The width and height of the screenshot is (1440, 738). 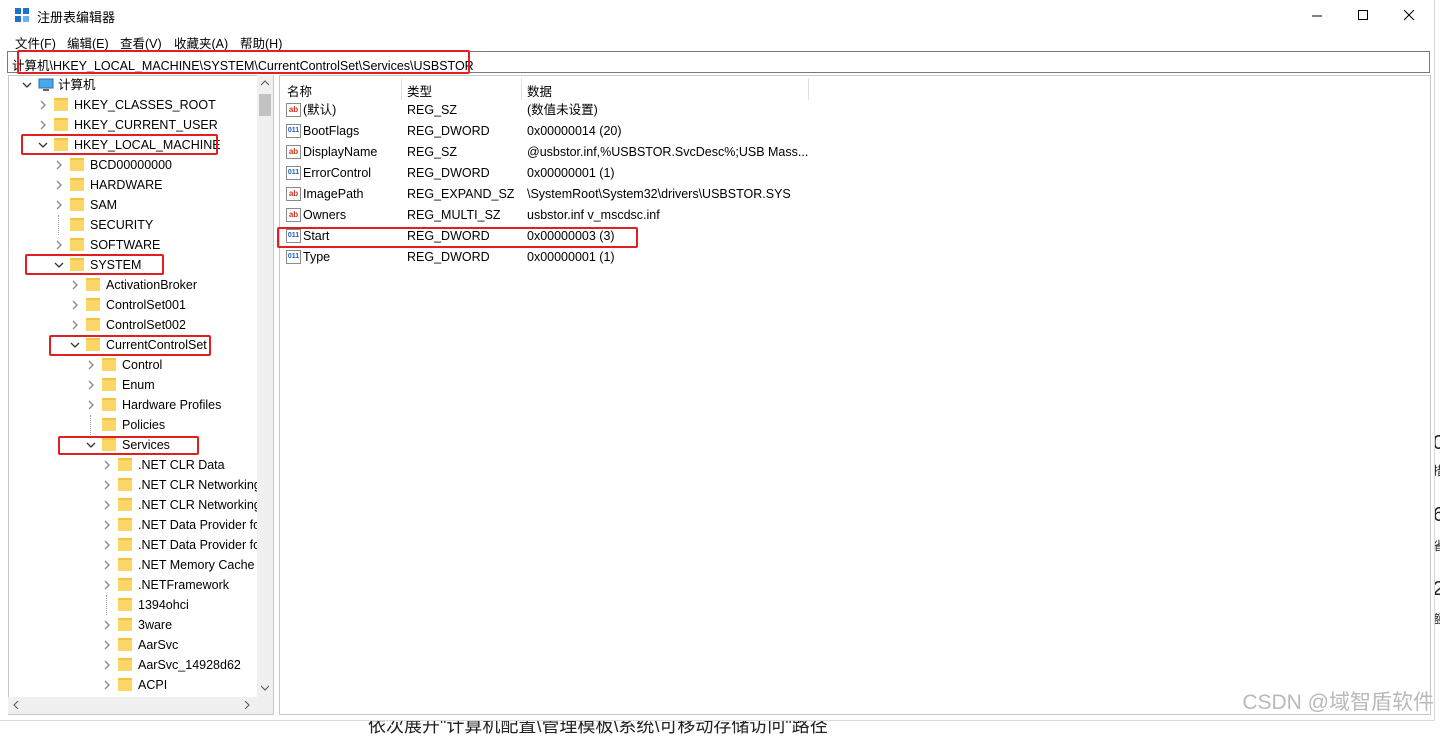 I want to click on scroll-left-icon, so click(x=16, y=705).